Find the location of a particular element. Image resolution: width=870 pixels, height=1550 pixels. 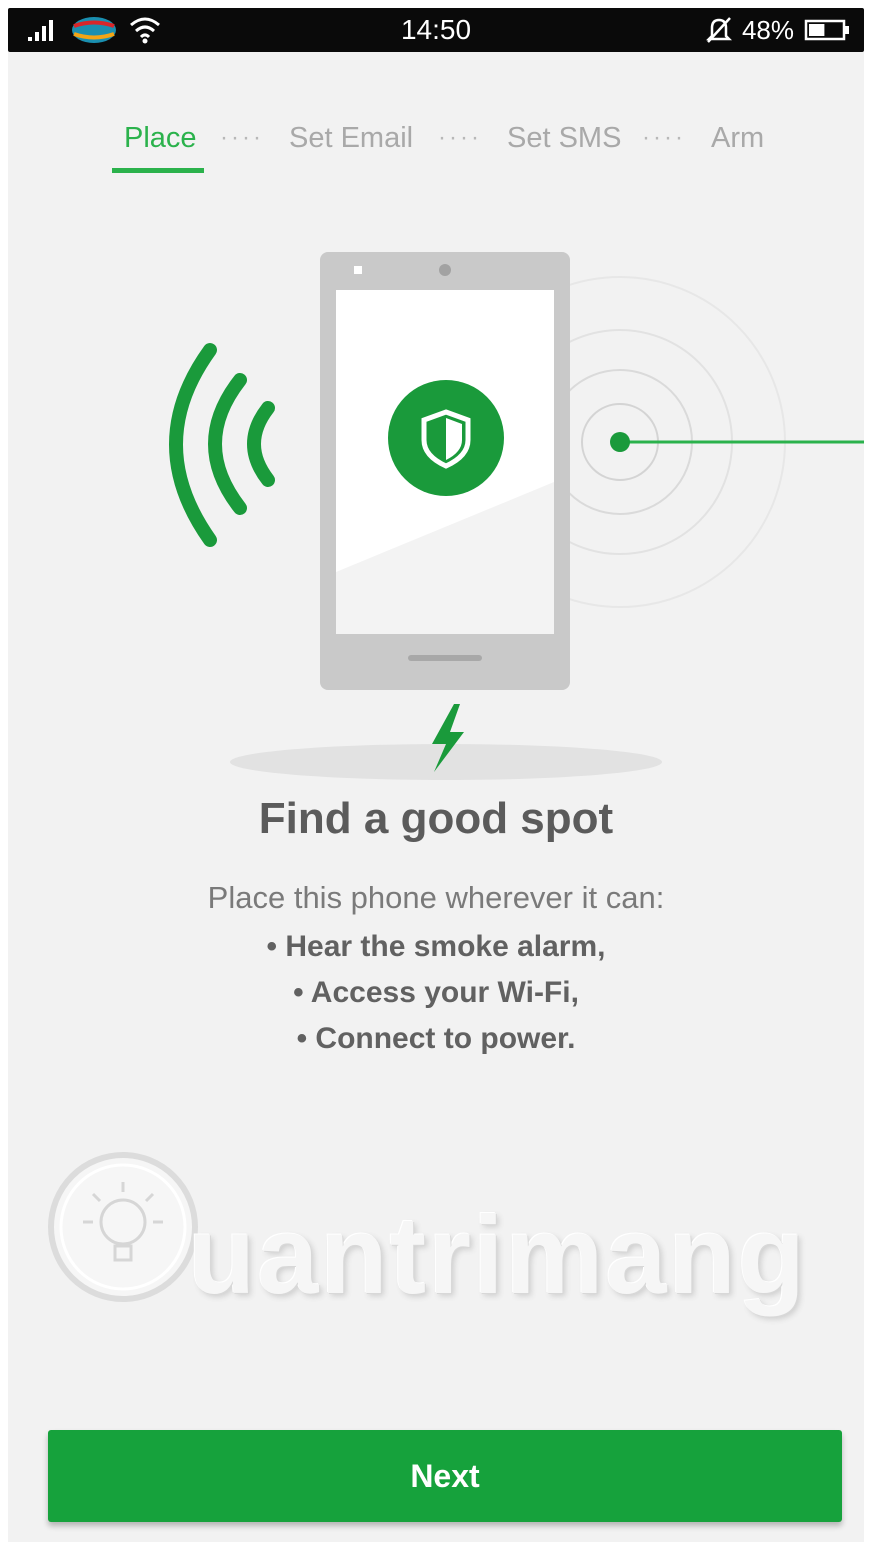

description: Place this phone wherever it can: is located at coordinates (436, 897).